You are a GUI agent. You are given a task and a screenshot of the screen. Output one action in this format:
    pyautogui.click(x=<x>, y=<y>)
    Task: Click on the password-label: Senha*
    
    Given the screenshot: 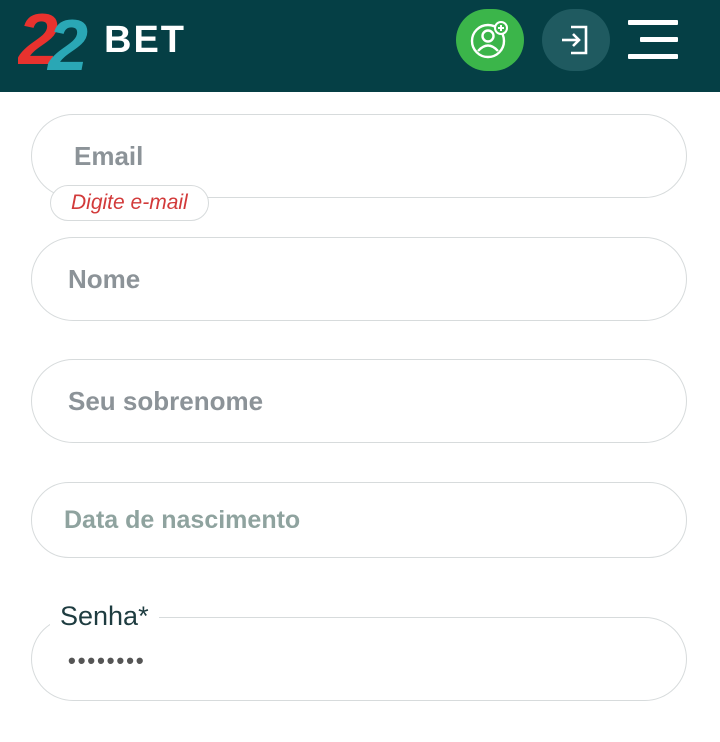 What is the action you would take?
    pyautogui.click(x=104, y=616)
    